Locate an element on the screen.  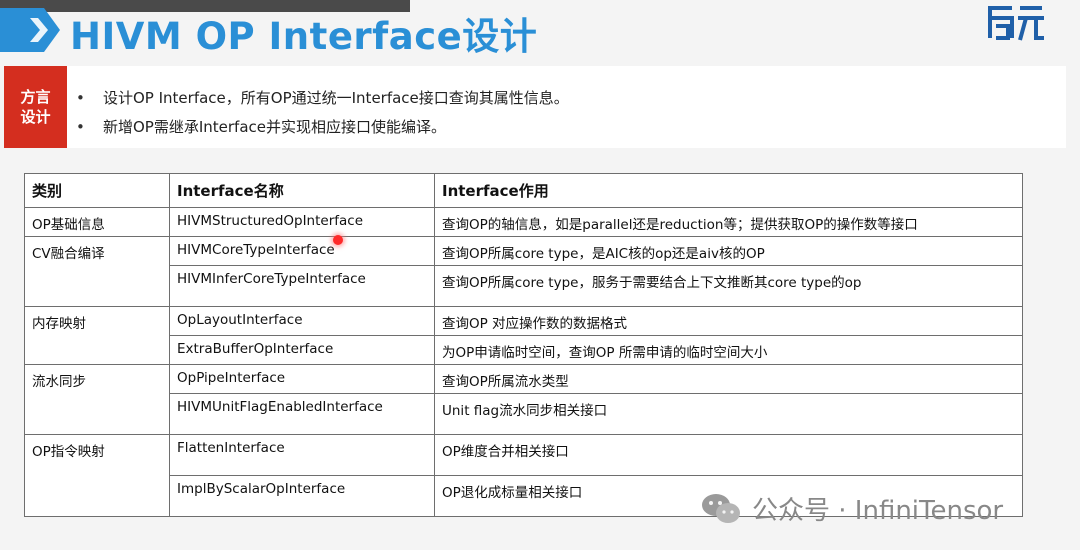
table-row: OP指令映射 FlattenInterface OP维度合并相关接口 is located at coordinates (523, 475).